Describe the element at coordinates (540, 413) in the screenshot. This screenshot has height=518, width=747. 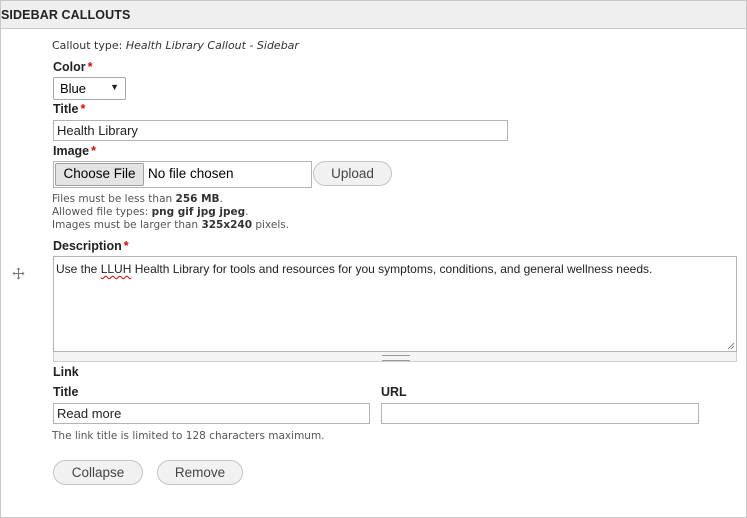
I see `link-url-input` at that location.